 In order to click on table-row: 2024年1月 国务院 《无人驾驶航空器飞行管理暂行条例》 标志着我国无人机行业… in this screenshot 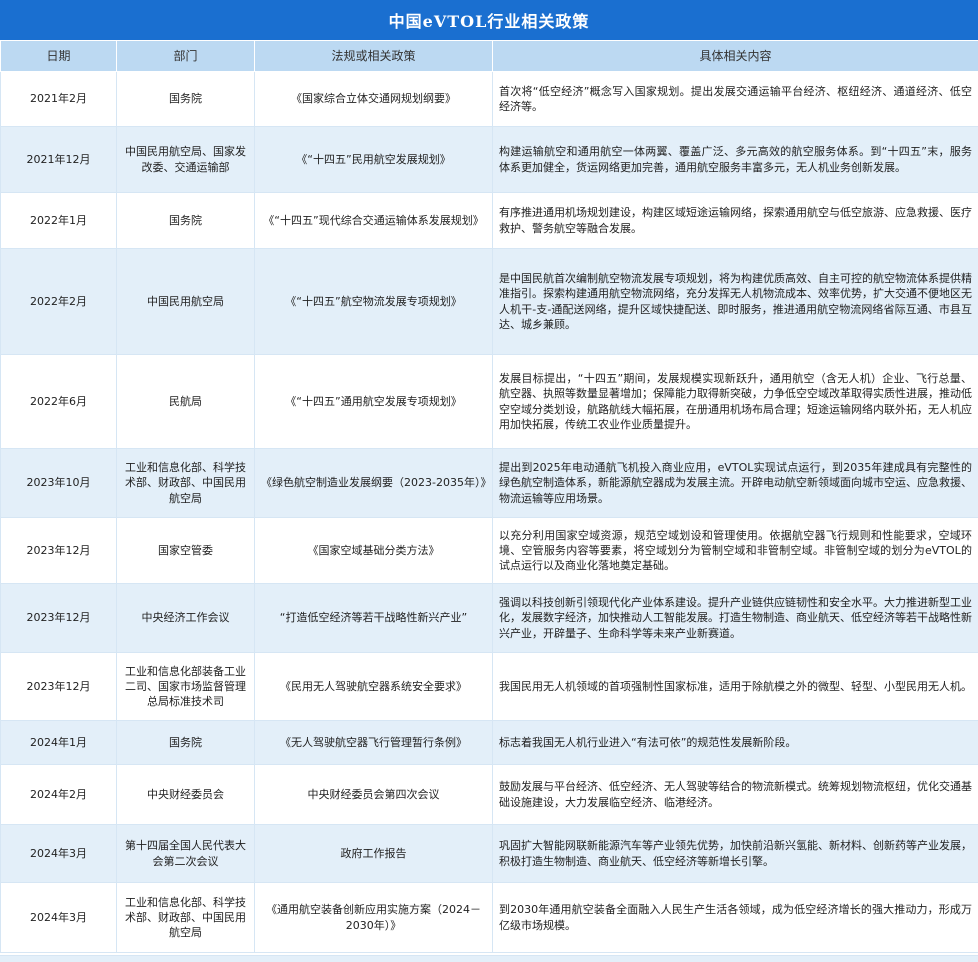, I will do `click(489, 743)`.